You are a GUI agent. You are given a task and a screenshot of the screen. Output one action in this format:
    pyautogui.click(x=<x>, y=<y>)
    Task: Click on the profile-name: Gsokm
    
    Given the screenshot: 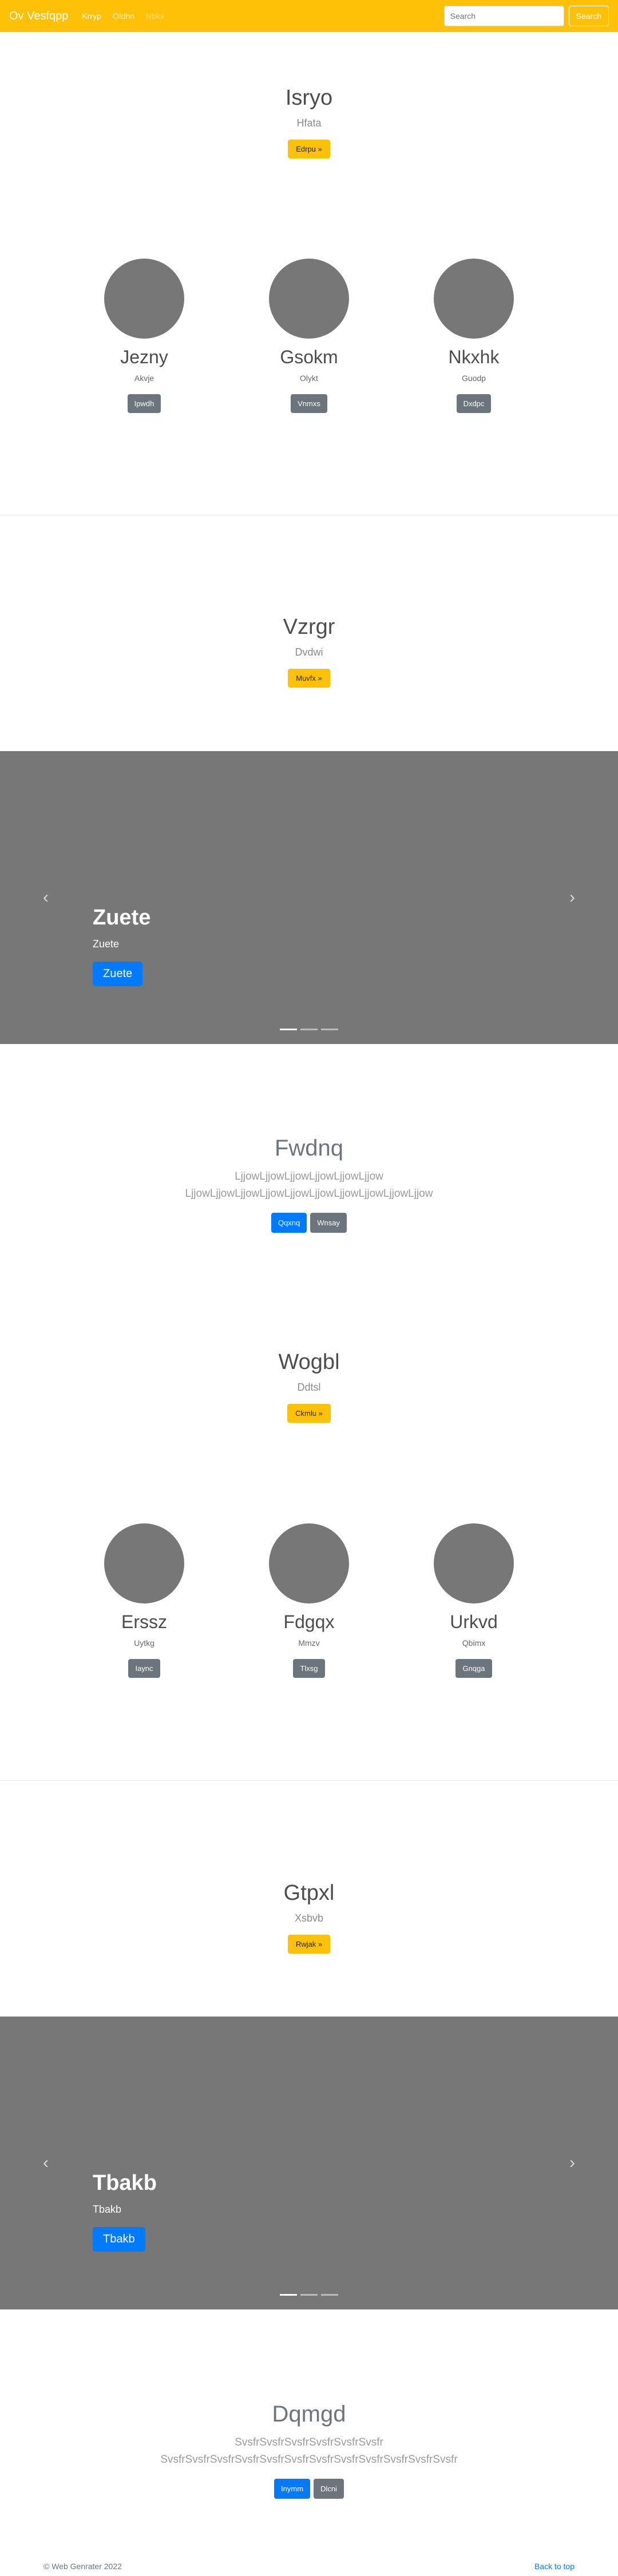 What is the action you would take?
    pyautogui.click(x=309, y=357)
    